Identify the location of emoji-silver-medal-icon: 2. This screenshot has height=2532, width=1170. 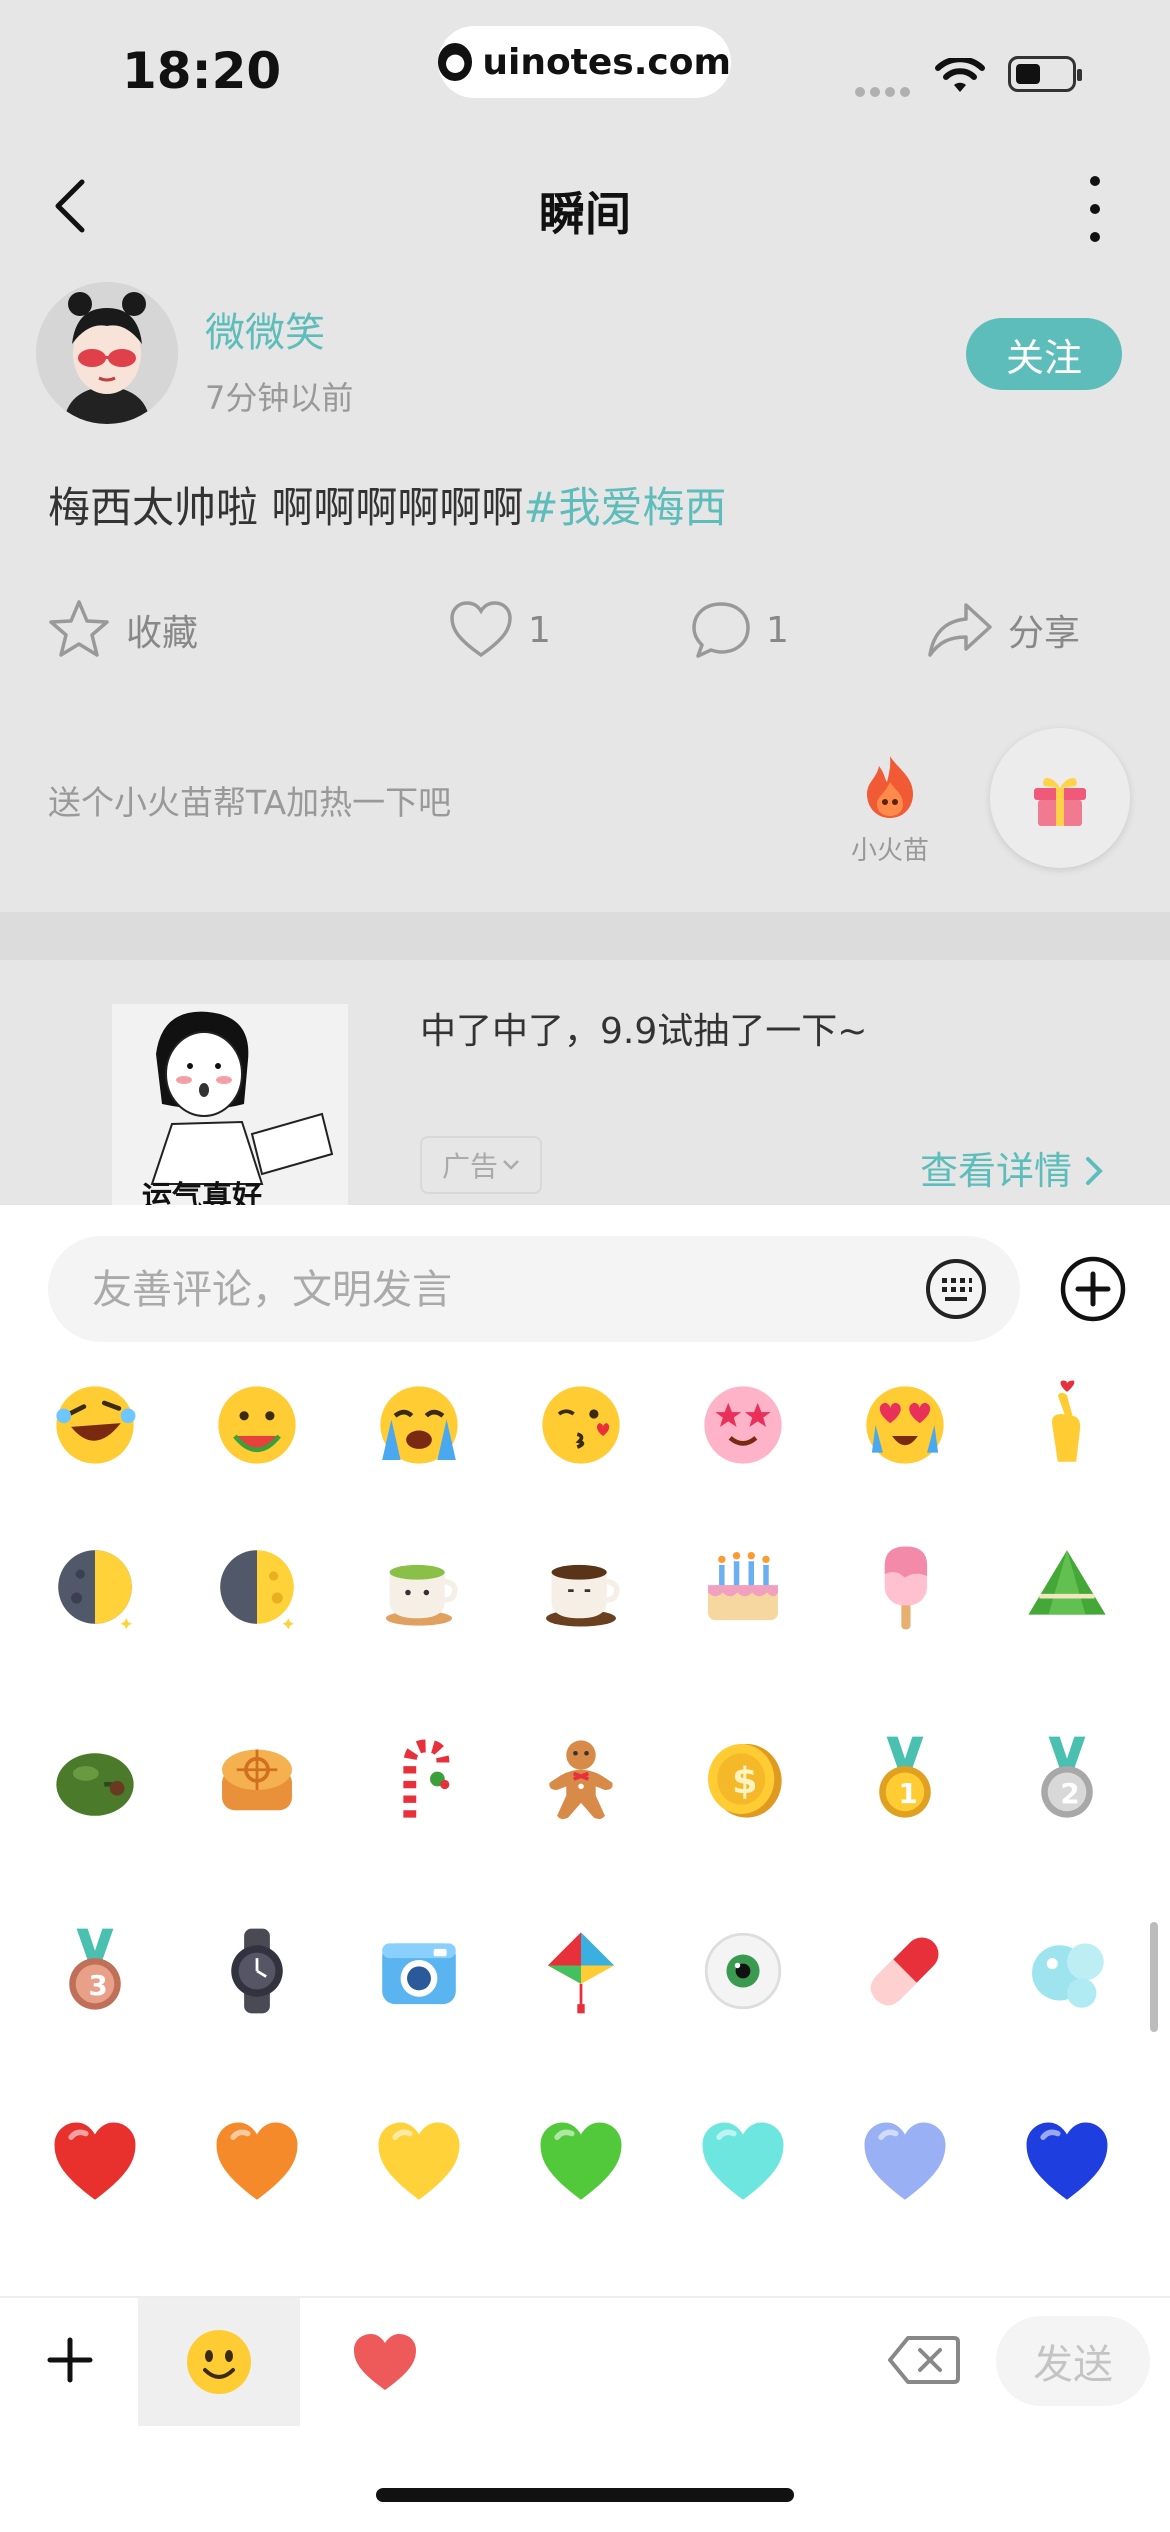
(1067, 1779).